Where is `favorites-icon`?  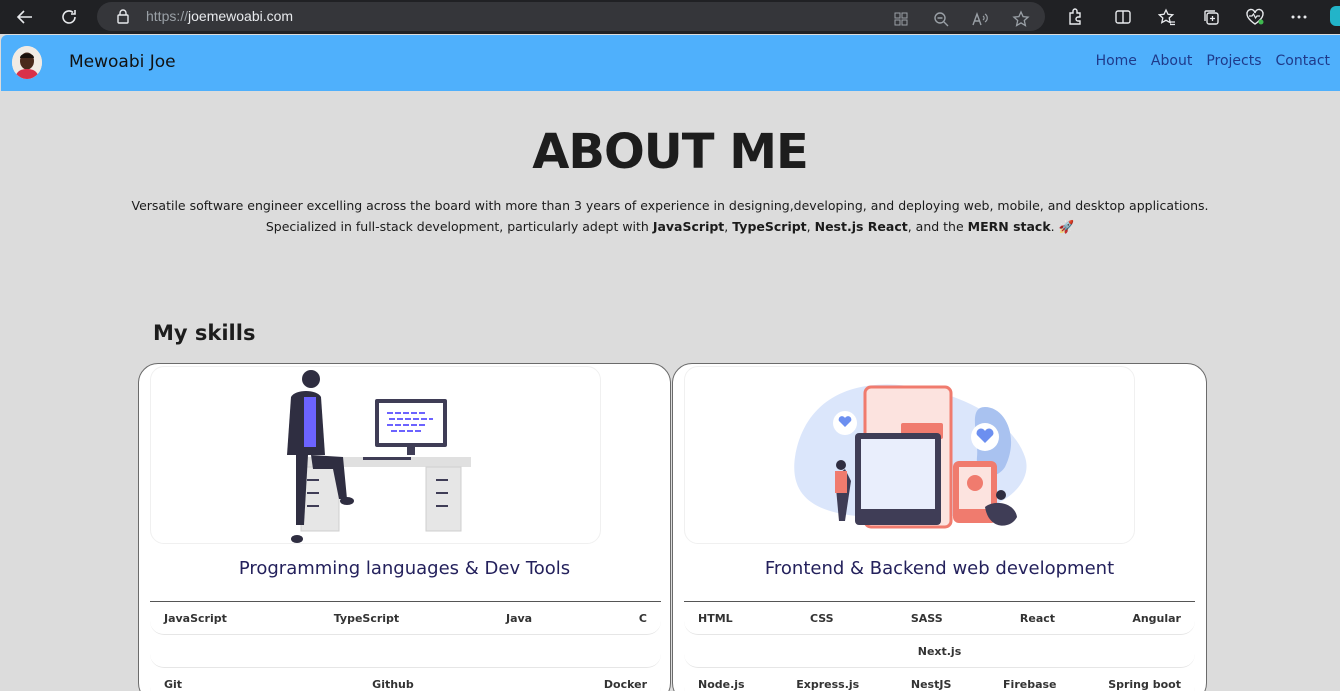 favorites-icon is located at coordinates (1167, 17).